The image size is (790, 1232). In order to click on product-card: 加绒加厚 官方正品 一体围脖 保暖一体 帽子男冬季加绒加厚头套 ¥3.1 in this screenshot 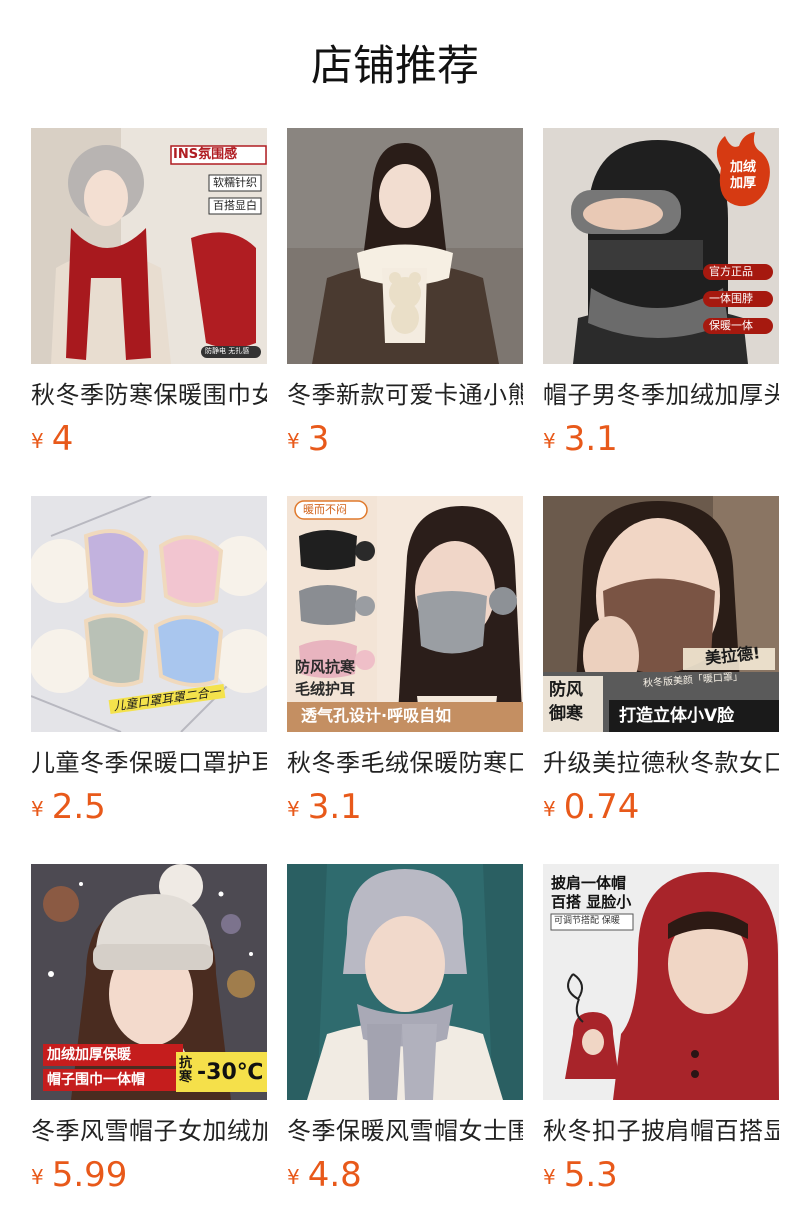, I will do `click(661, 312)`.